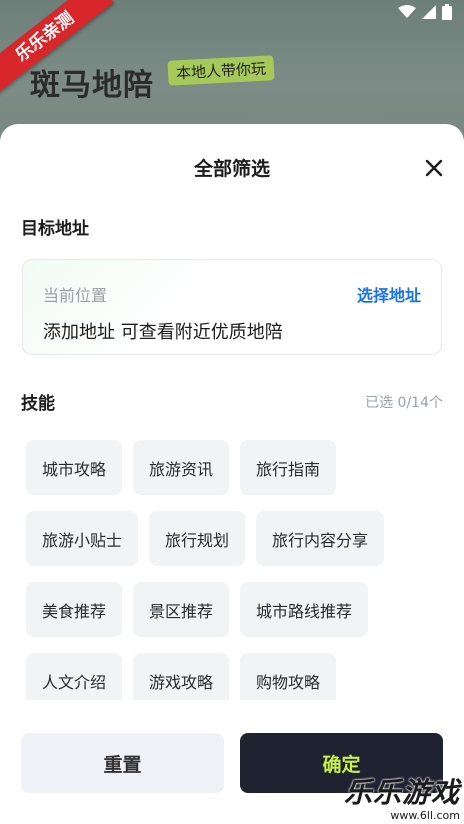 This screenshot has height=824, width=464. What do you see at coordinates (236, 467) in the screenshot?
I see `chip-row: 城市攻略 旅游资讯 旅行指南` at bounding box center [236, 467].